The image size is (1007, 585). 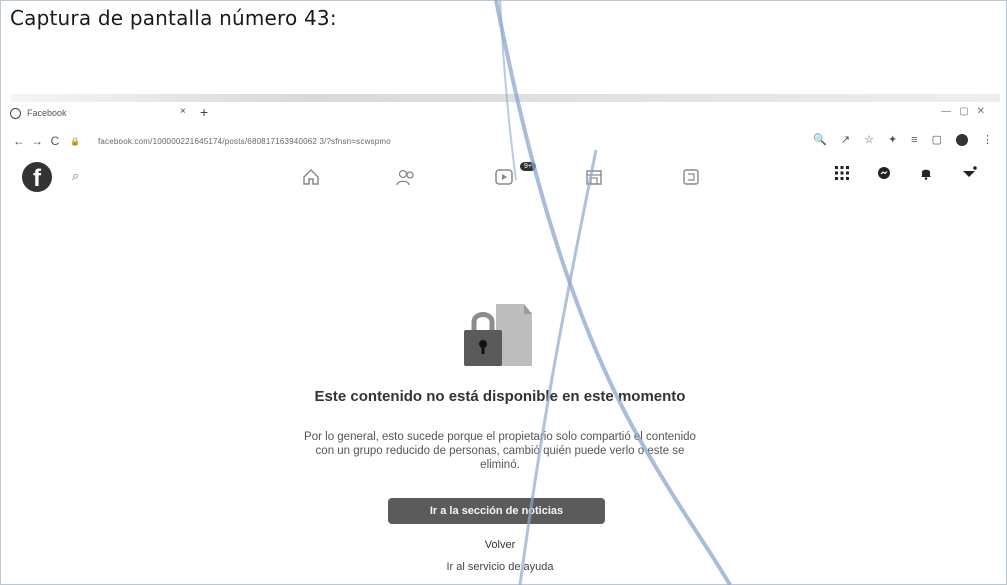 What do you see at coordinates (981, 111) in the screenshot?
I see `close-window-icon: ✕` at bounding box center [981, 111].